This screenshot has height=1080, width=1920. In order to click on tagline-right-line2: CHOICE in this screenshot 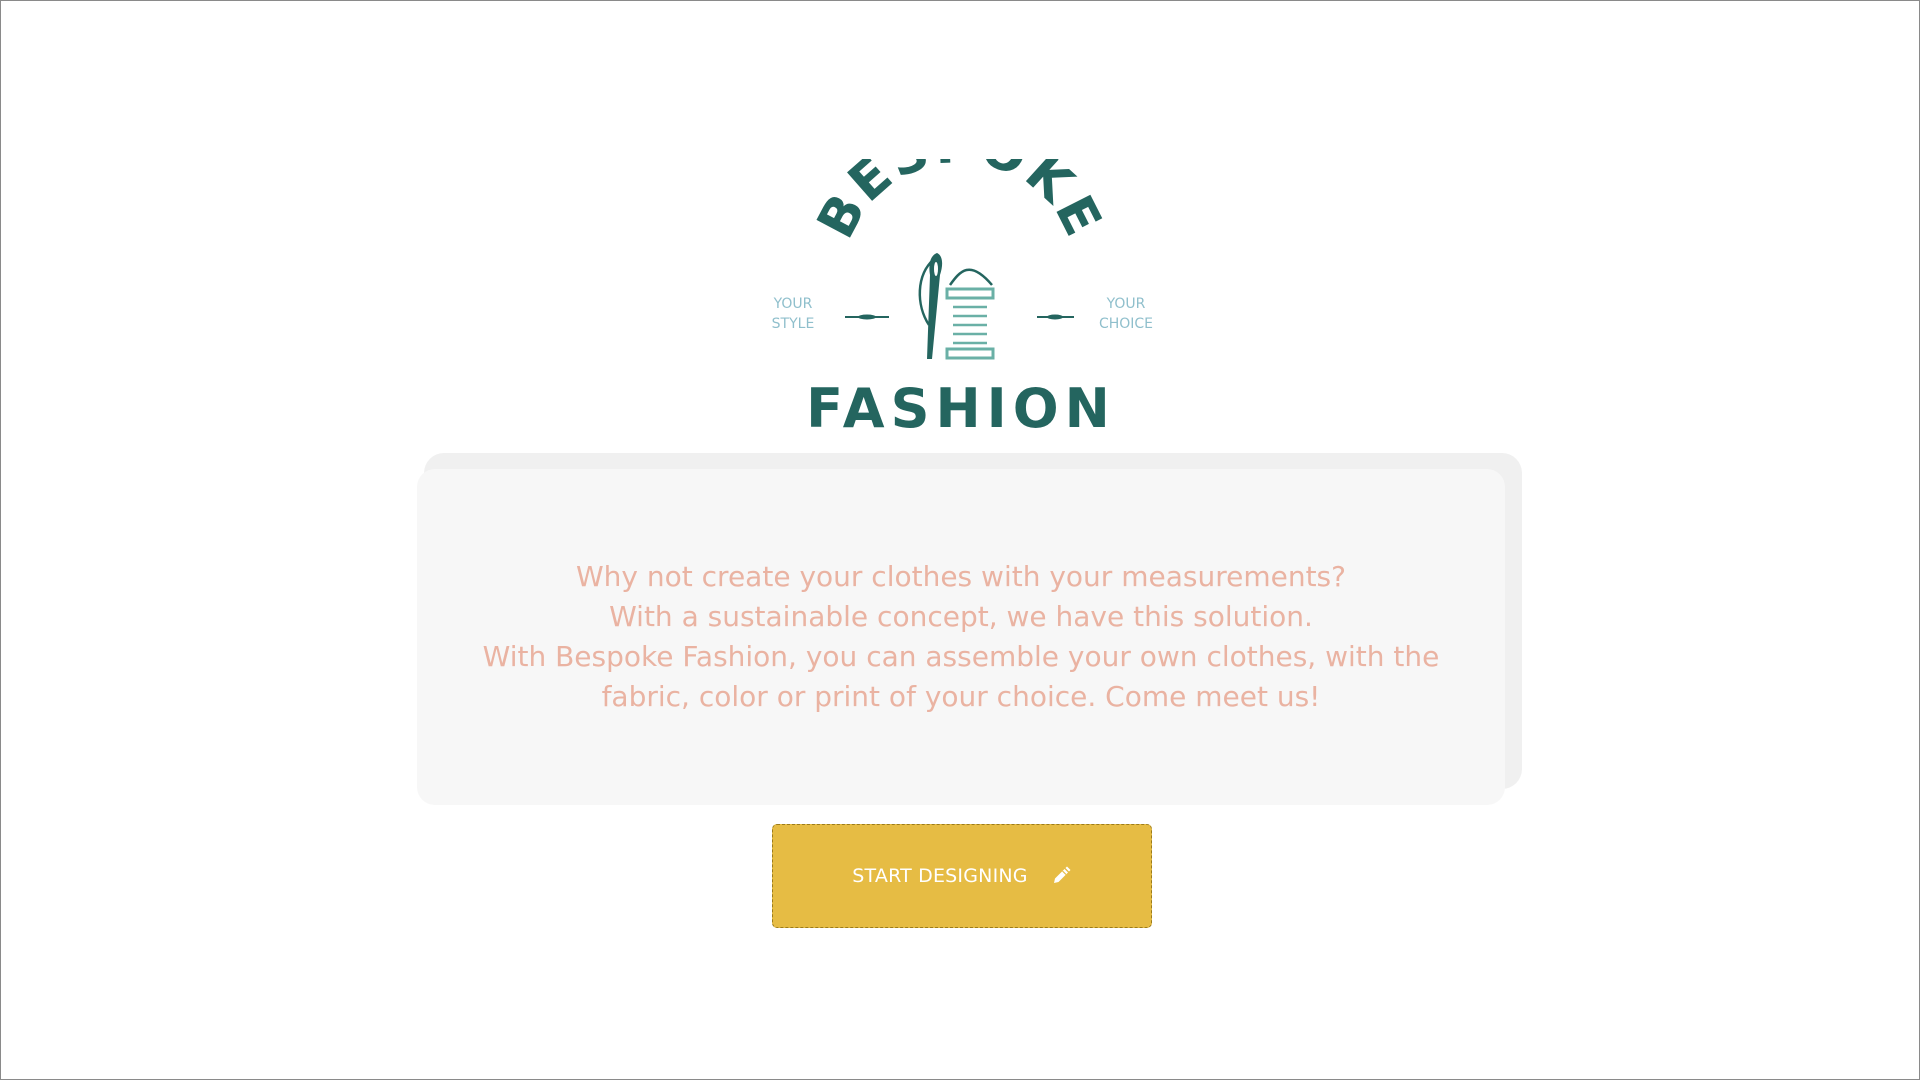, I will do `click(1126, 324)`.